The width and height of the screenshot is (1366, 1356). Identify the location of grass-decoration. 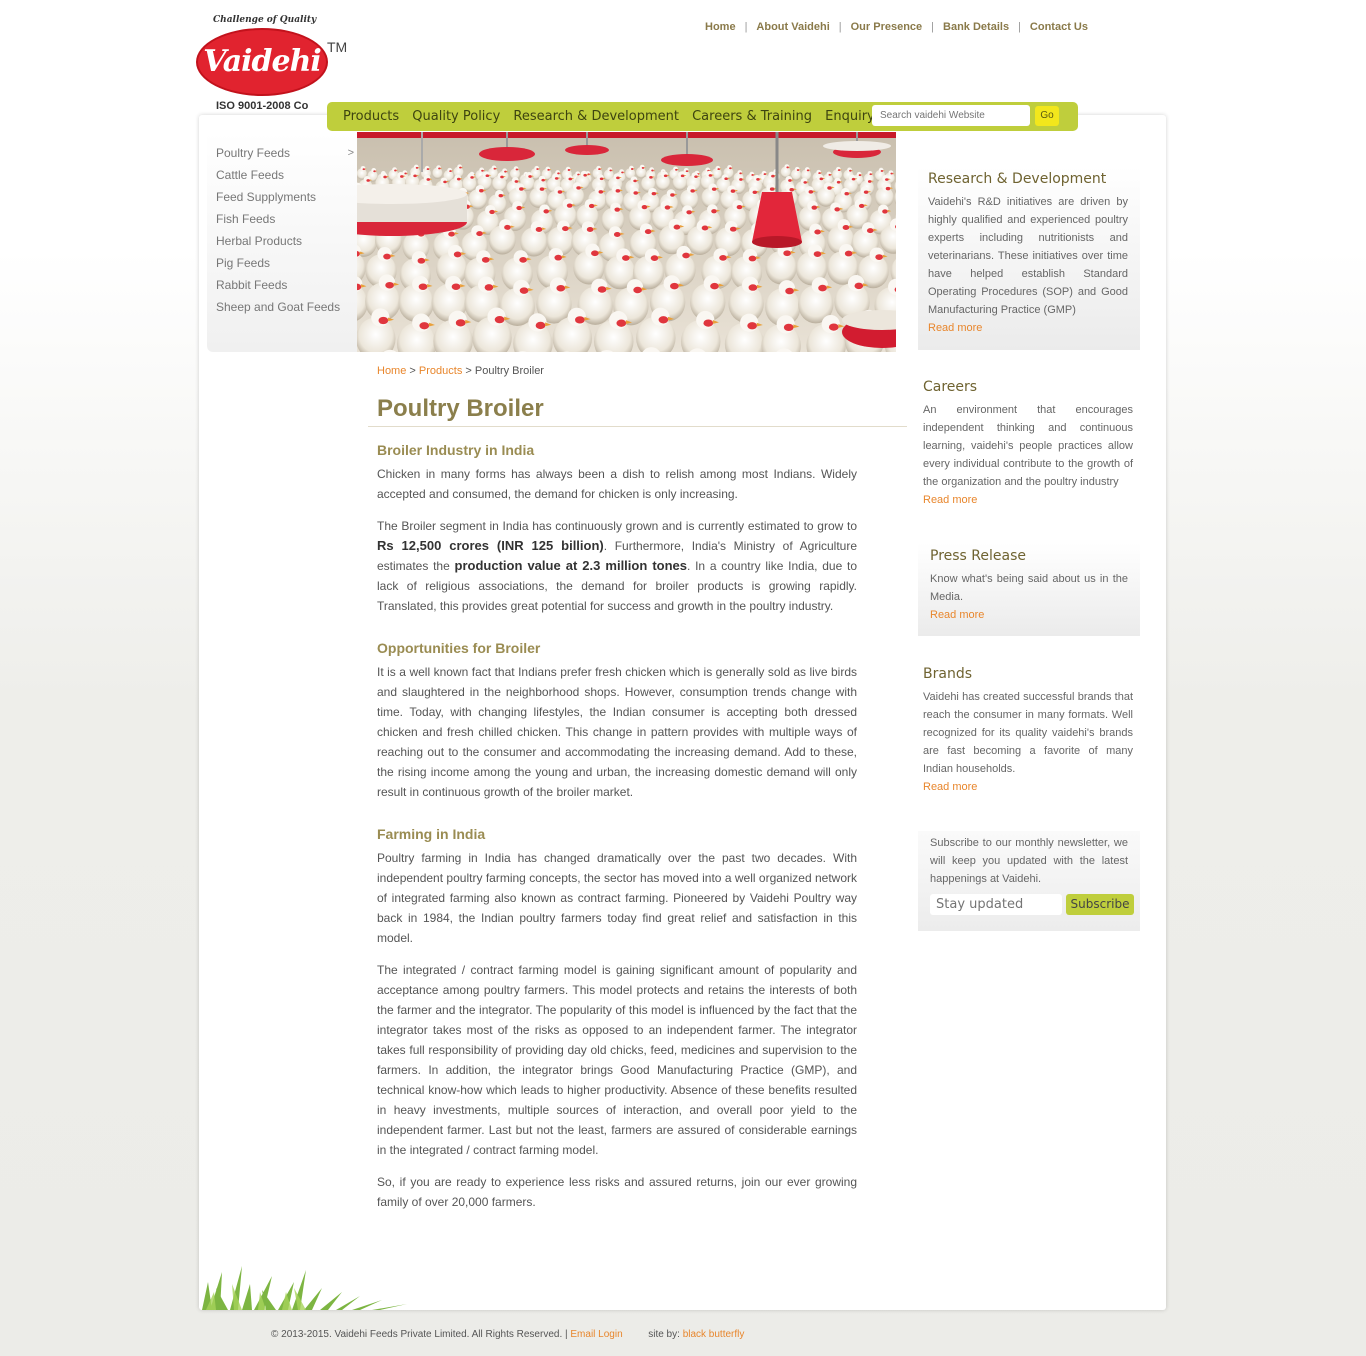
(317, 1286).